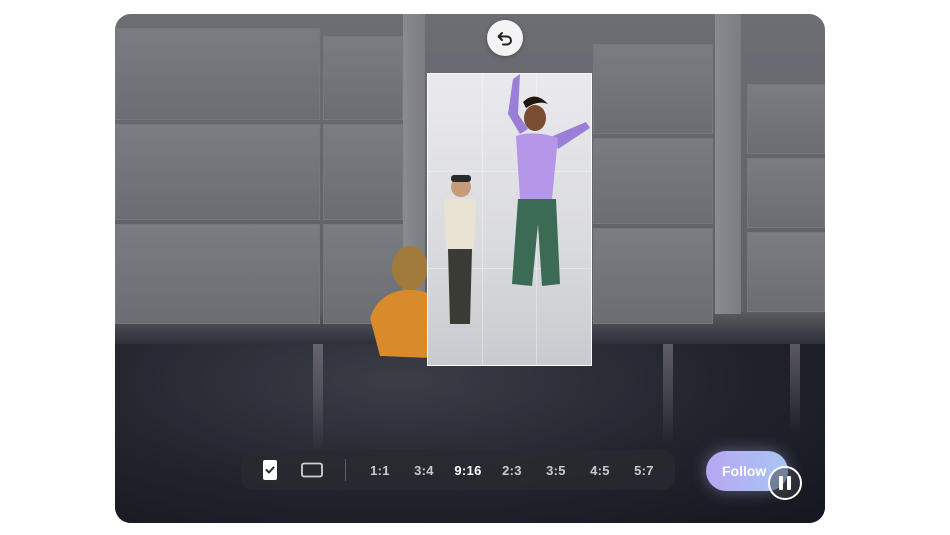 The image size is (950, 535). What do you see at coordinates (600, 470) in the screenshot?
I see `ratio-4-5: 4:5` at bounding box center [600, 470].